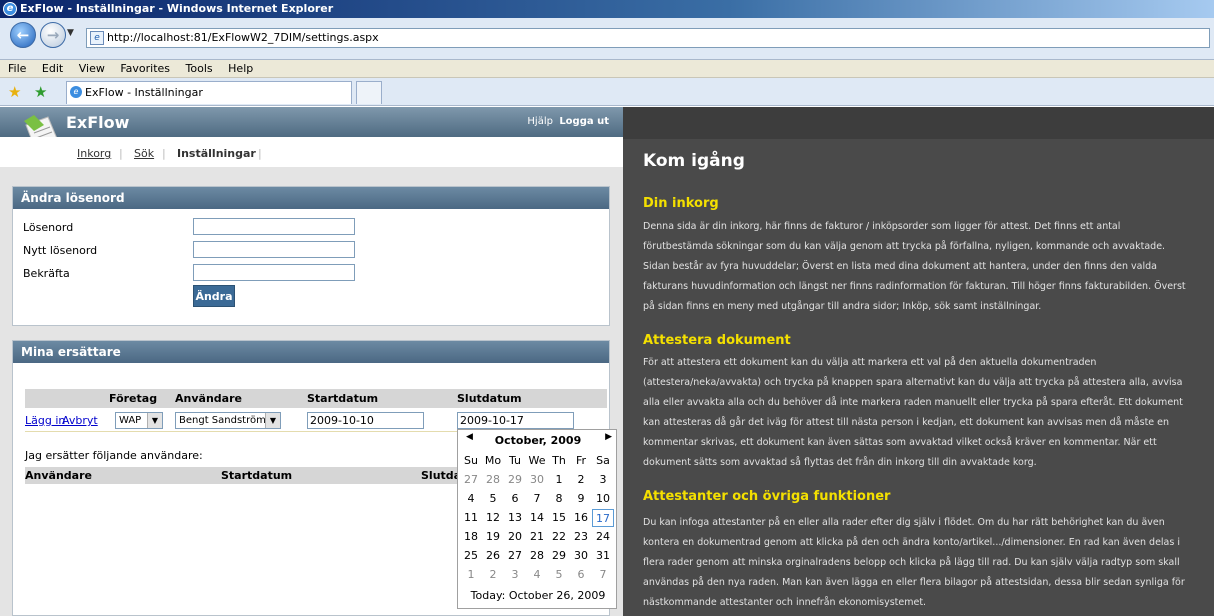  I want to click on page-icon: e, so click(97, 38).